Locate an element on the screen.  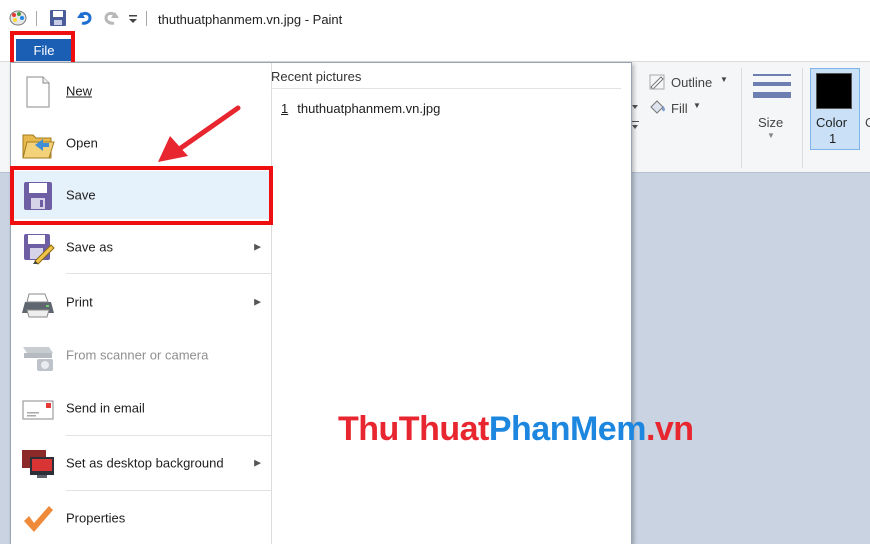
recent-pictures-header: Recent pictures is located at coordinates (316, 76).